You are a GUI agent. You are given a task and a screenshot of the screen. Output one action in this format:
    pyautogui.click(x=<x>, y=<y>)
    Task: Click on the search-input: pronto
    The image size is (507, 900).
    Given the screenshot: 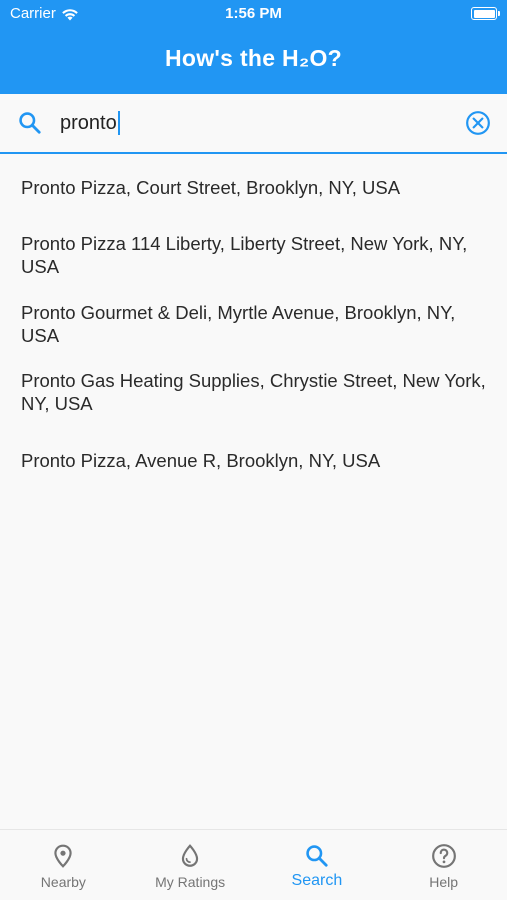 What is the action you would take?
    pyautogui.click(x=90, y=123)
    